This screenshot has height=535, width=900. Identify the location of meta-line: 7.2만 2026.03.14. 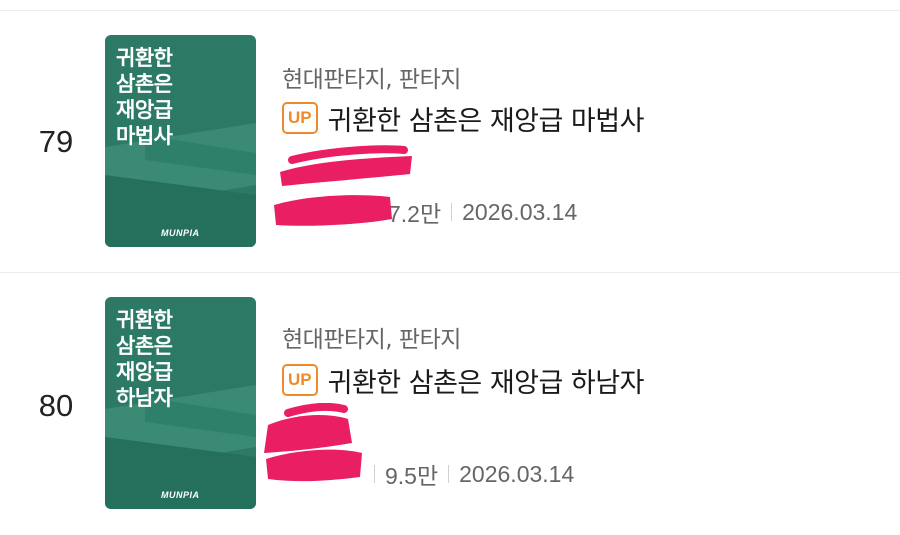
(482, 212).